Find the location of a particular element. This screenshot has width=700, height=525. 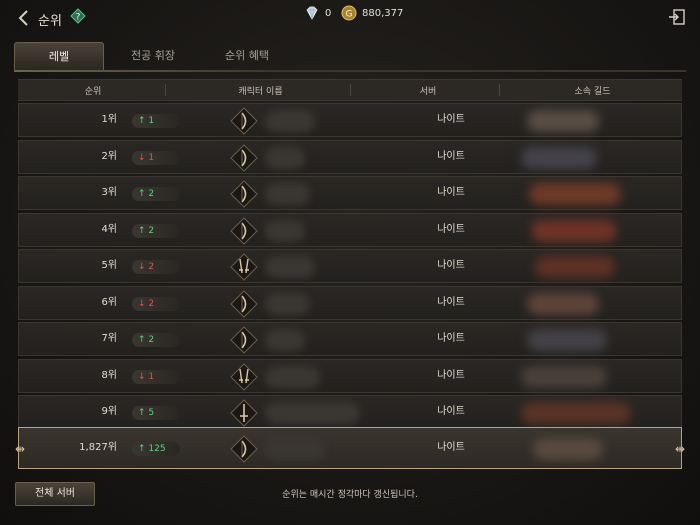

back-icon is located at coordinates (24, 18).